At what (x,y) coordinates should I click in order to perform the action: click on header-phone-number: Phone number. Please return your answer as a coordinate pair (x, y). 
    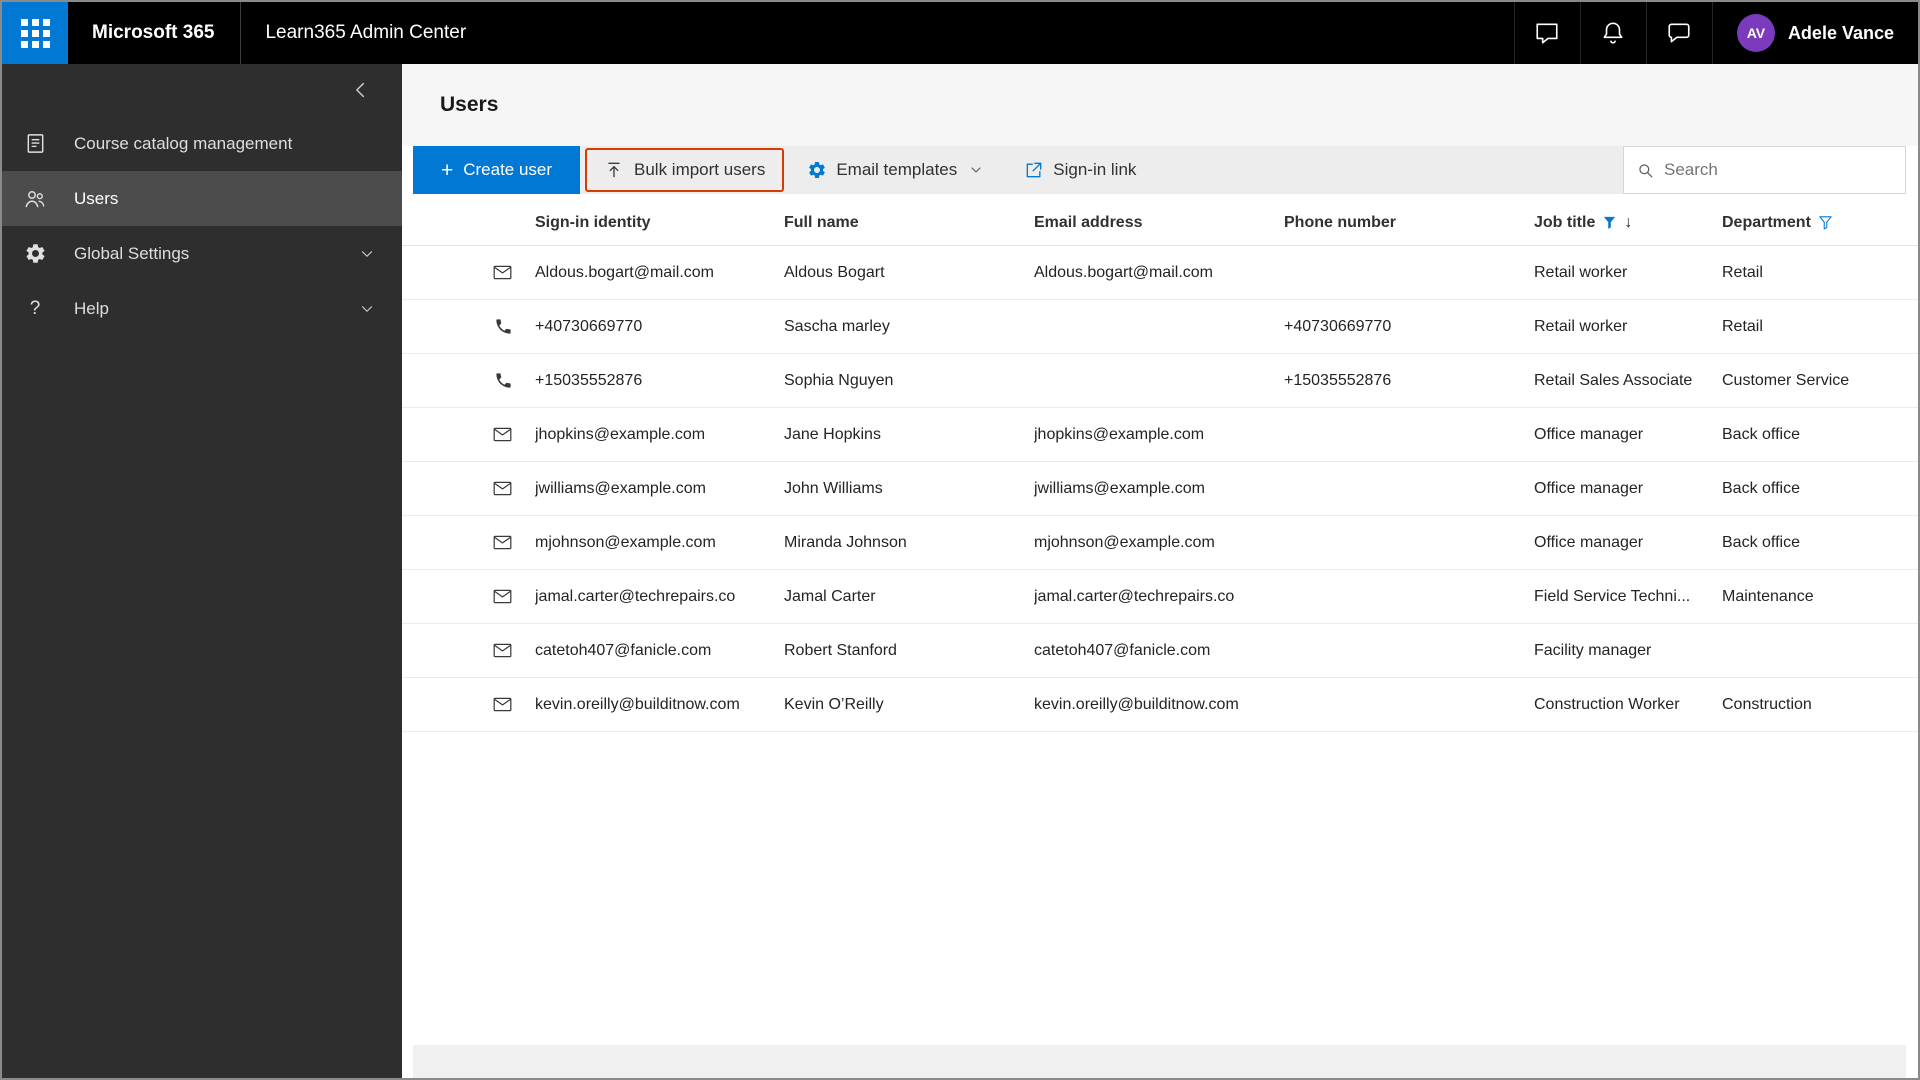
    Looking at the image, I should click on (1409, 223).